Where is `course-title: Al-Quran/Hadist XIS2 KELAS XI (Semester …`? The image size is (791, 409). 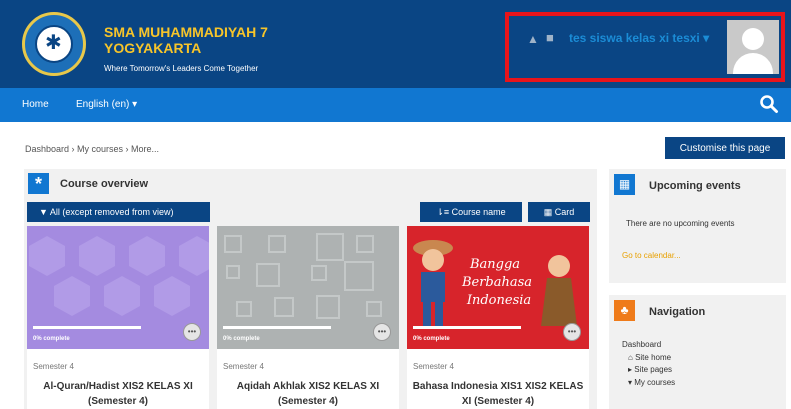
course-title: Al-Quran/Hadist XIS2 KELAS XI (Semester … is located at coordinates (118, 394).